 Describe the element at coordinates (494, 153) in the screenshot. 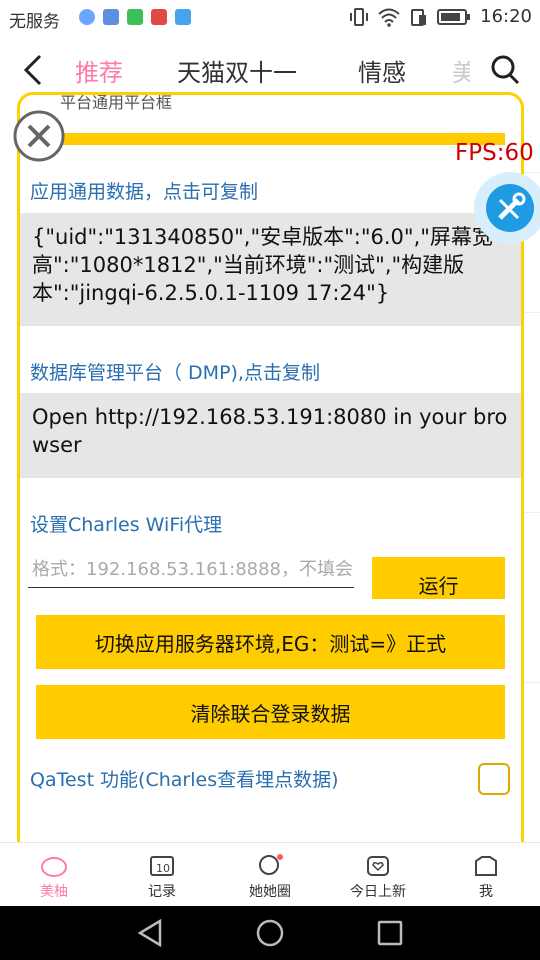

I see `fps-counter: FPS:60` at that location.